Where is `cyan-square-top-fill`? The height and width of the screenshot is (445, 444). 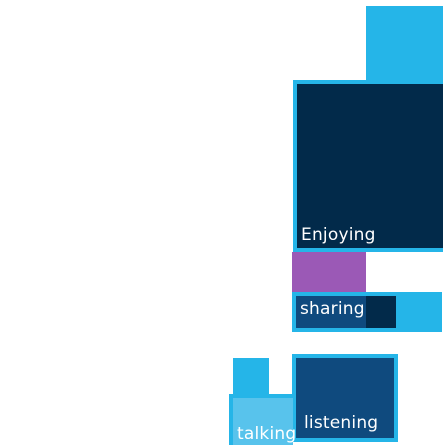 cyan-square-top-fill is located at coordinates (404, 44).